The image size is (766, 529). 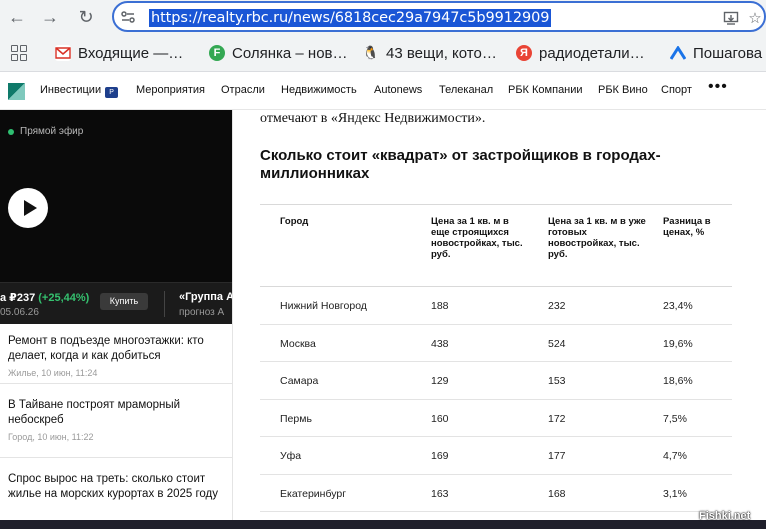 What do you see at coordinates (440, 381) in the screenshot?
I see `cell-price-building: 129` at bounding box center [440, 381].